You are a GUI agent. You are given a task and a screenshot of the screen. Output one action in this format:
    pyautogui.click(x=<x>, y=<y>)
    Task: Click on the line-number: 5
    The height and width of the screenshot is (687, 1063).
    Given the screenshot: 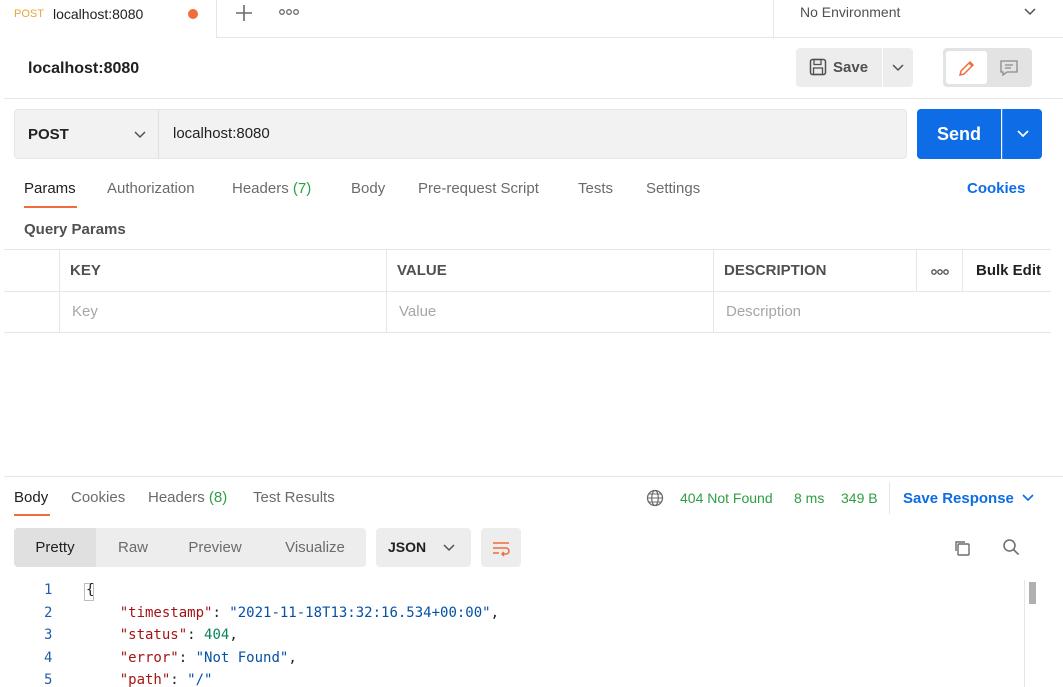 What is the action you would take?
    pyautogui.click(x=48, y=679)
    